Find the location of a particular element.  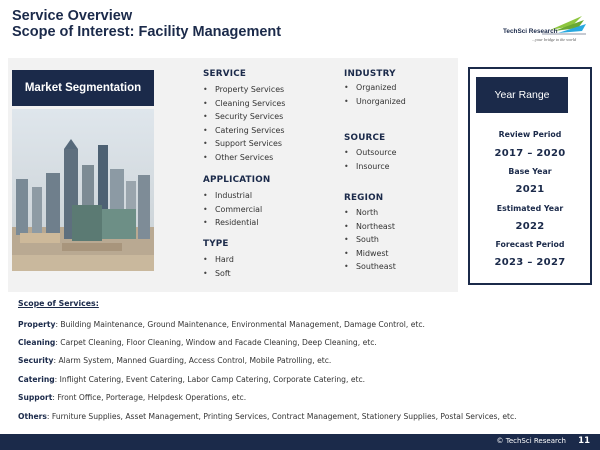

list-item: Industrial is located at coordinates (232, 196).